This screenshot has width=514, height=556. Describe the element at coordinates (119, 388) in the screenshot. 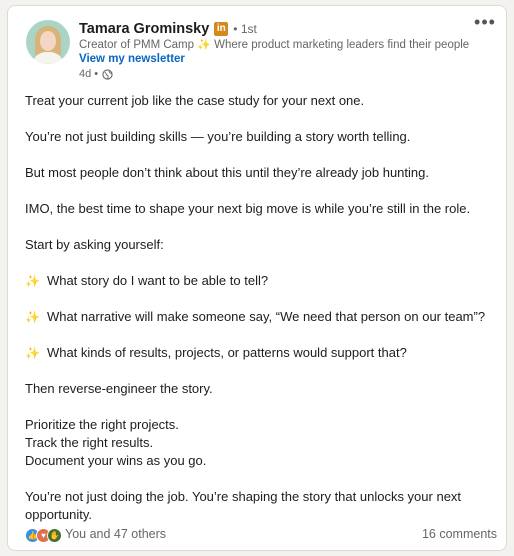

I see `post-paragraph: Then reverse-engineer the story.` at that location.